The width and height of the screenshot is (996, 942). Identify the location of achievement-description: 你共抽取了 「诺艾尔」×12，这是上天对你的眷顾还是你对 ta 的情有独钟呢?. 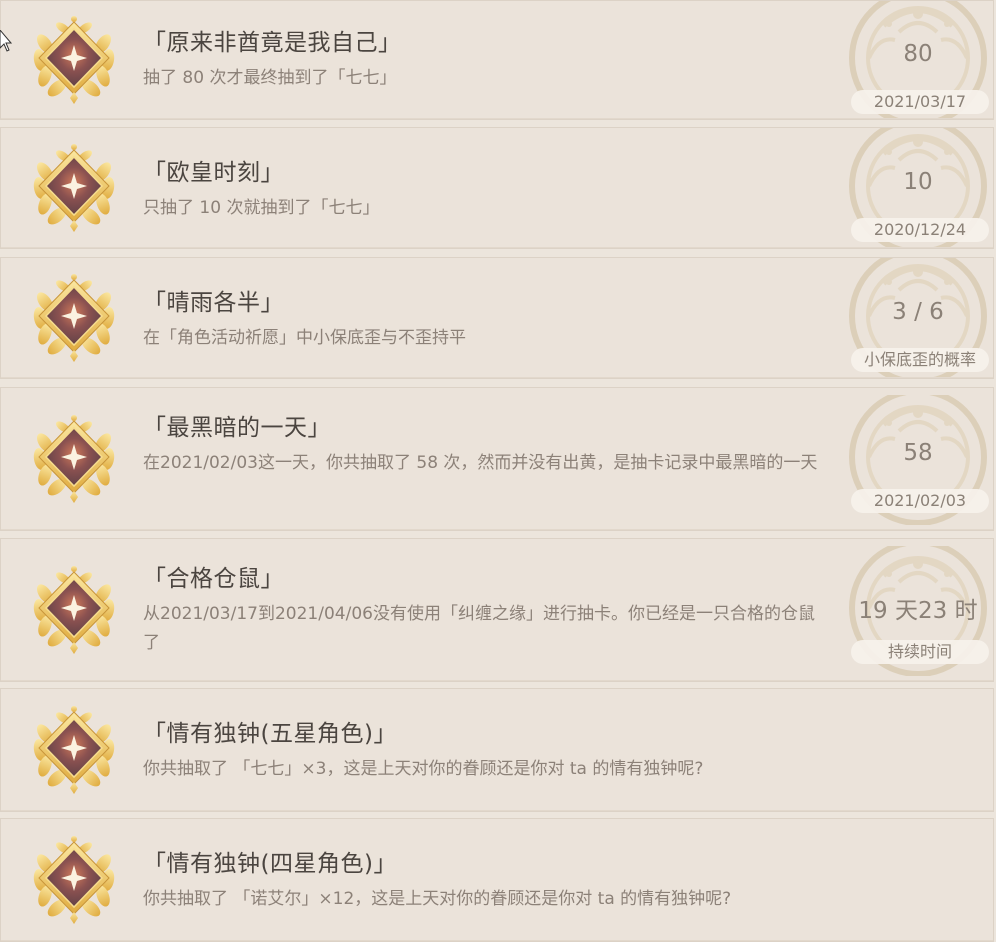
(437, 899).